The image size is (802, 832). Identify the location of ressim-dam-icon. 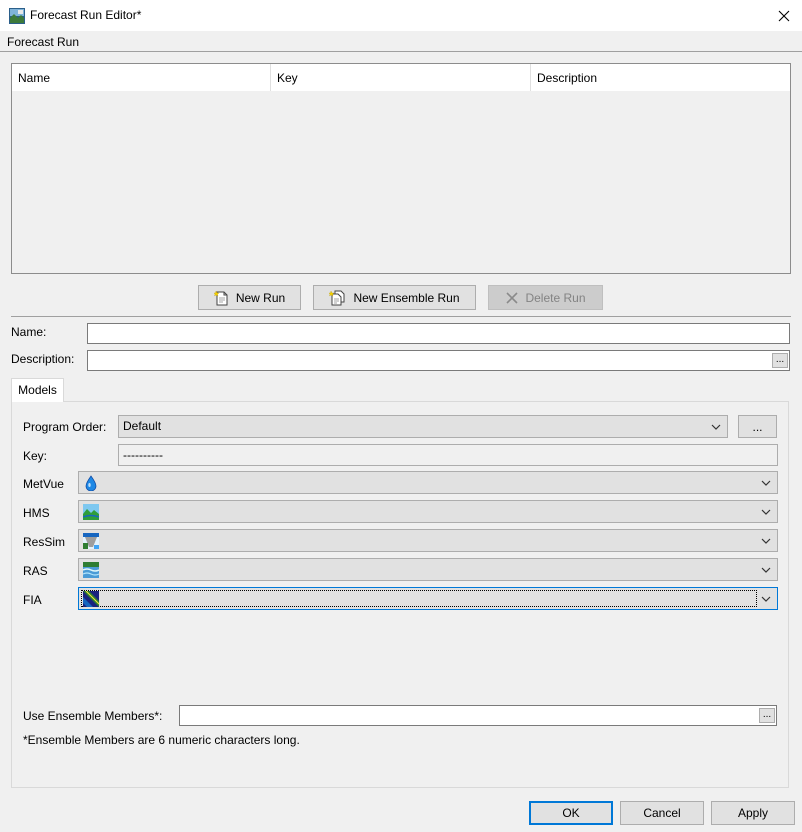
(91, 541).